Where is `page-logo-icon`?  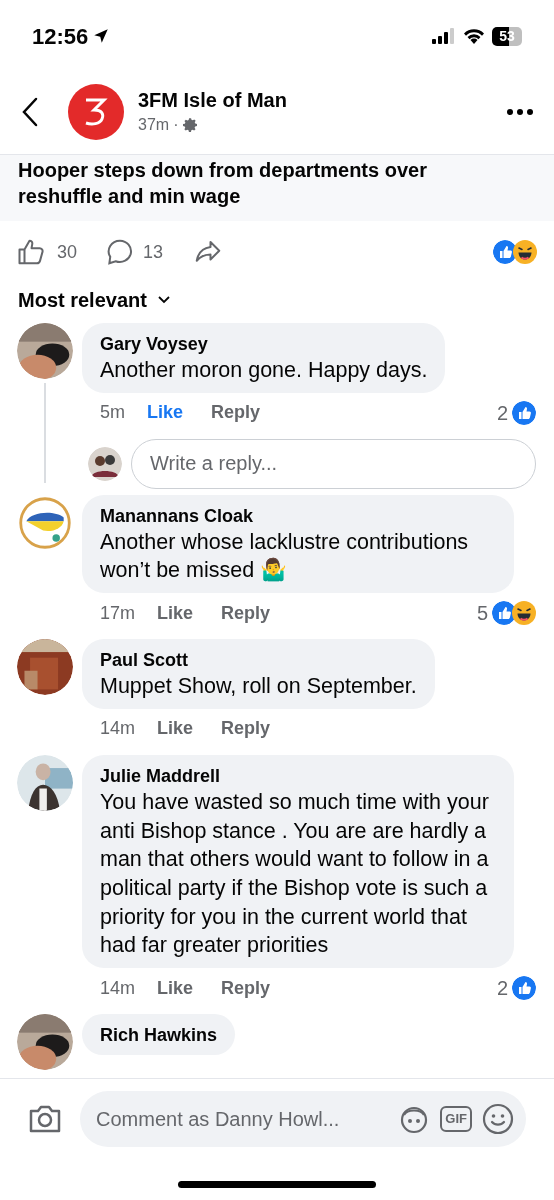
page-logo-icon is located at coordinates (96, 112).